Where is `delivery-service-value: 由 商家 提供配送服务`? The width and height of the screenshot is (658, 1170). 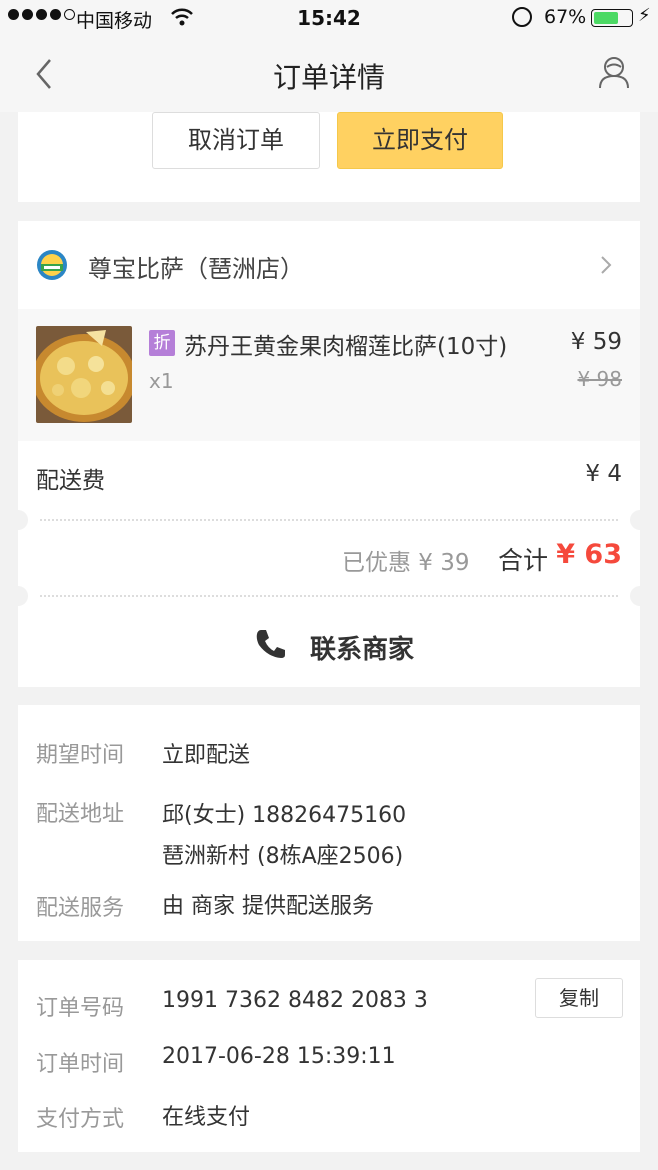 delivery-service-value: 由 商家 提供配送服务 is located at coordinates (268, 906).